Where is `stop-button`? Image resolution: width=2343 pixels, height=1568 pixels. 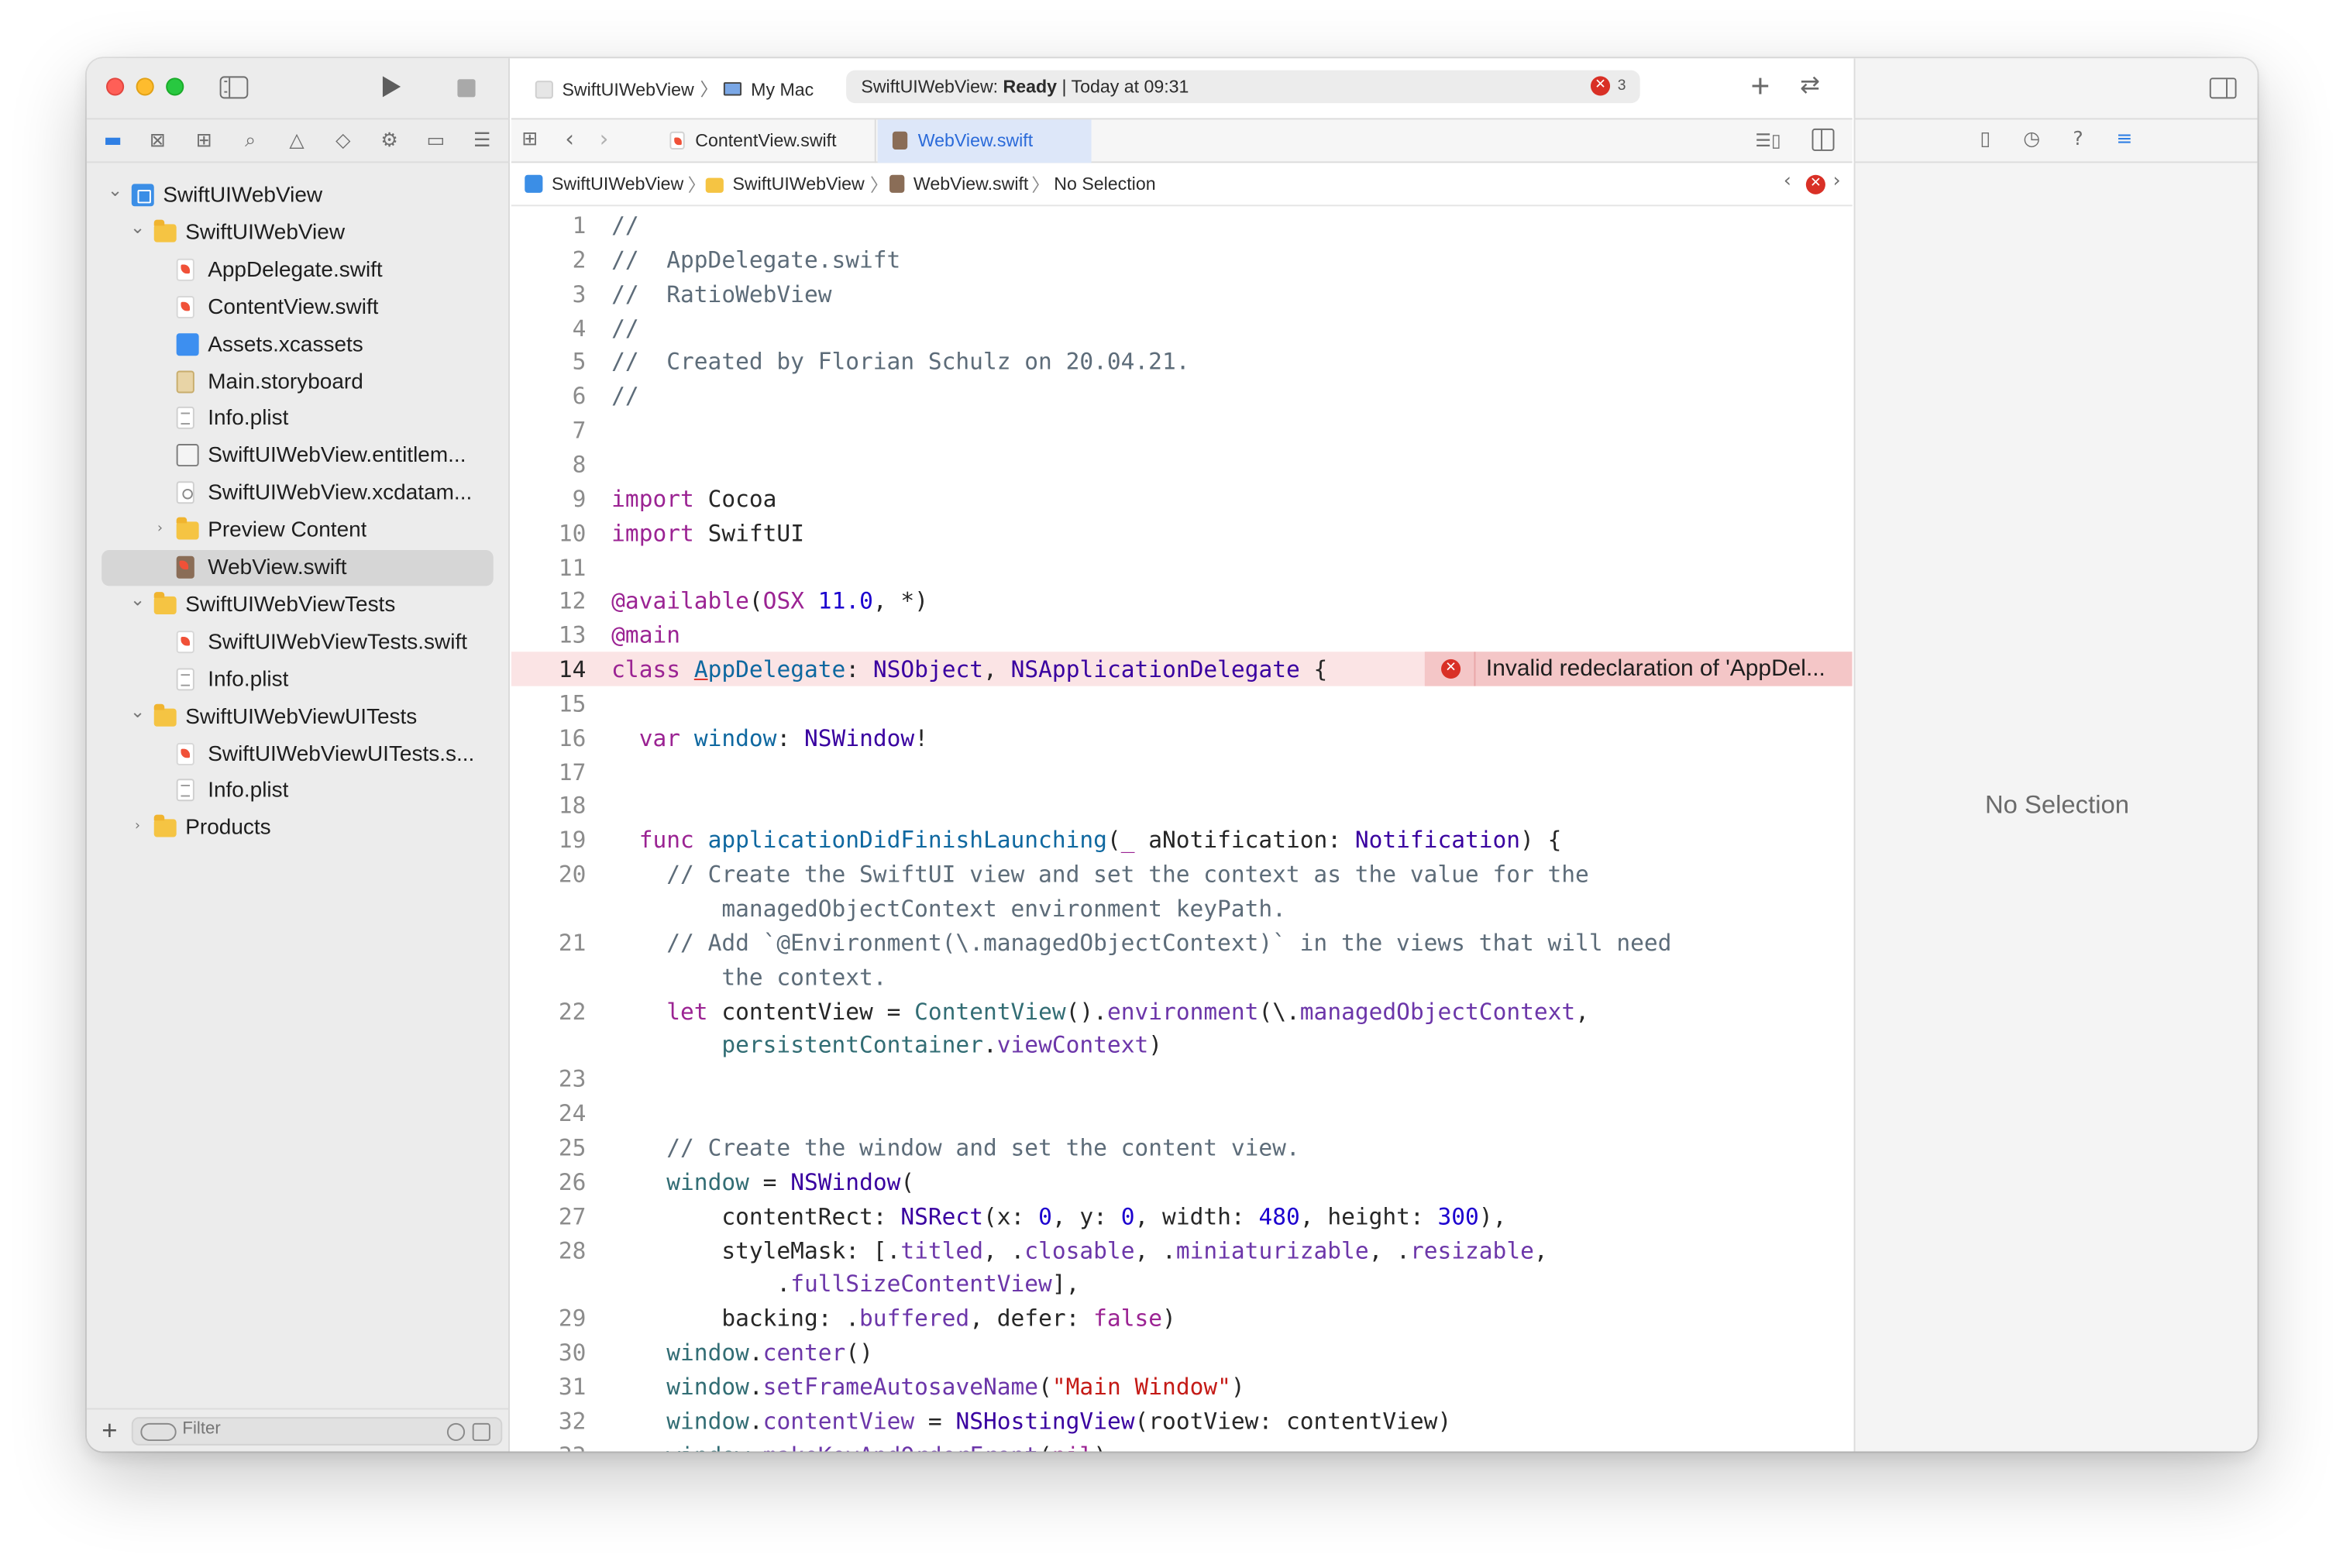
stop-button is located at coordinates (466, 88).